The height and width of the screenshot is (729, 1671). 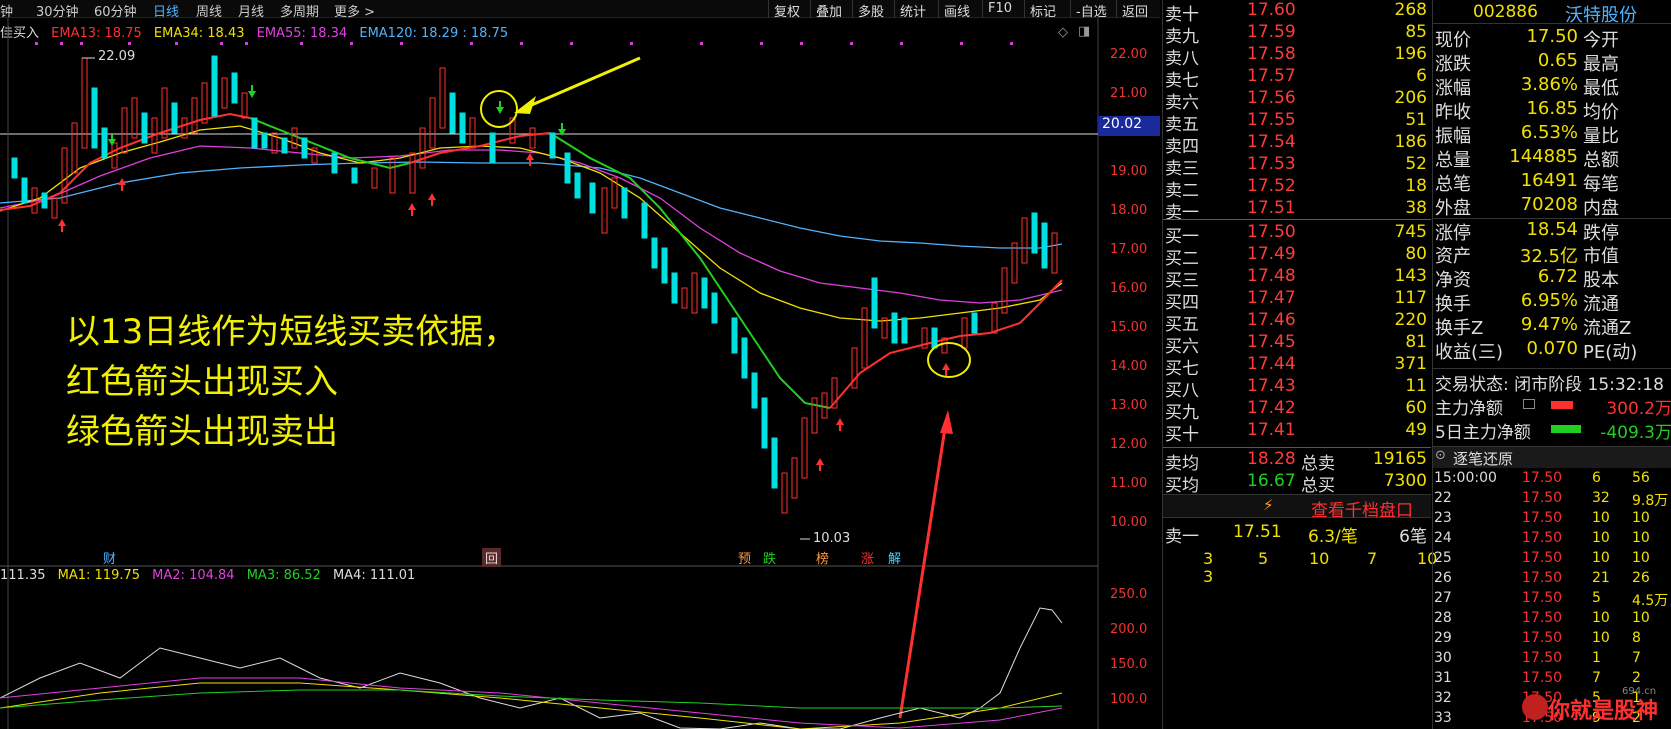 I want to click on tick-row: 28 17.50 10 10, so click(x=1551, y=620).